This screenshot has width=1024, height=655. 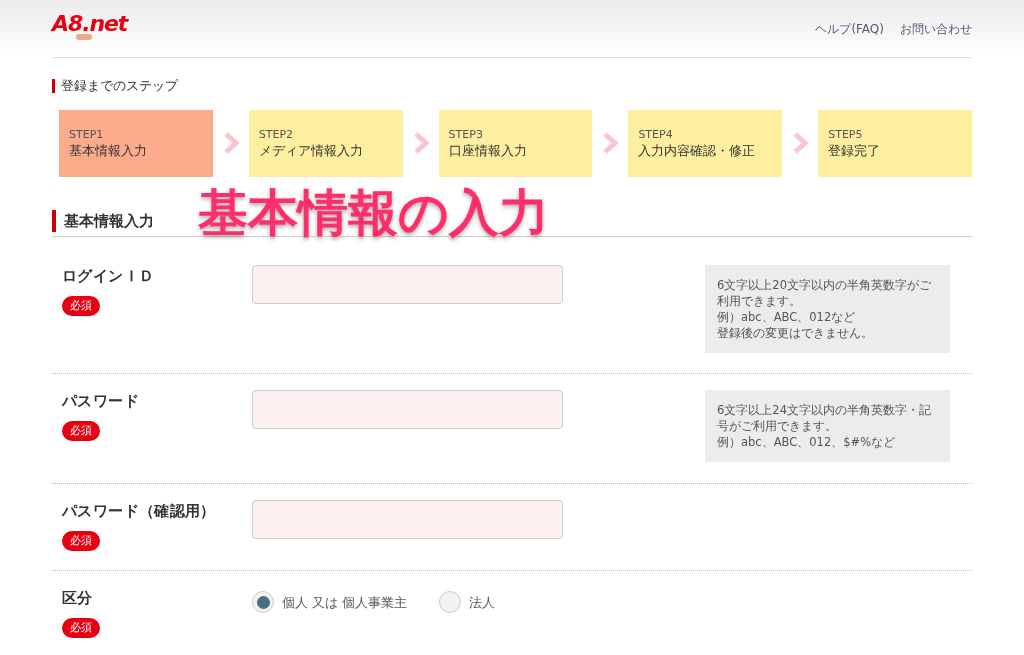 What do you see at coordinates (795, 333) in the screenshot?
I see `hint-text: 登録後の変更はできません。` at bounding box center [795, 333].